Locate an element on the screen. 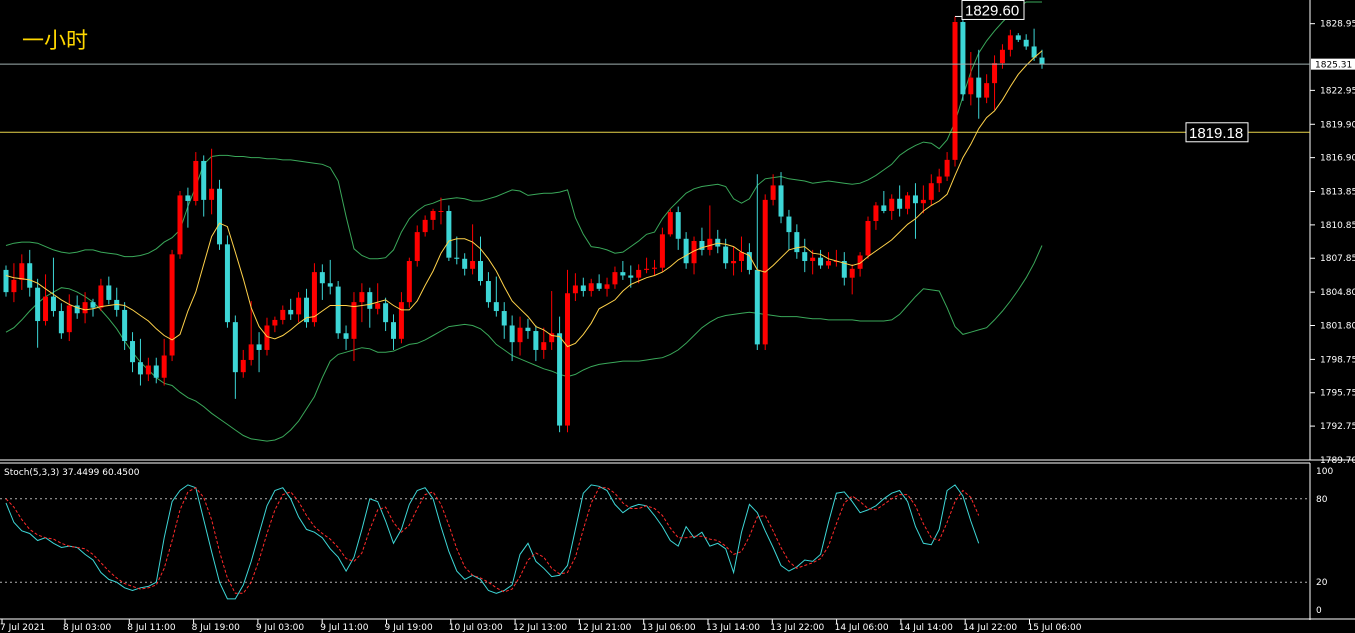 This screenshot has width=1355, height=633. time-label: 13 Jul 22:00 is located at coordinates (797, 628).